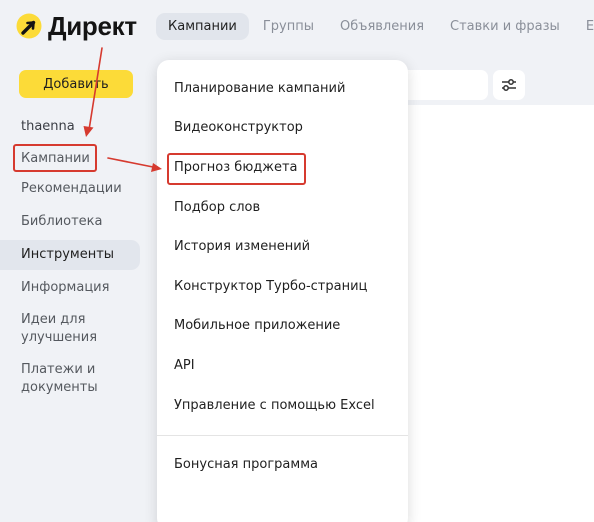  Describe the element at coordinates (122, 149) in the screenshot. I see `arrowhead-icon` at that location.